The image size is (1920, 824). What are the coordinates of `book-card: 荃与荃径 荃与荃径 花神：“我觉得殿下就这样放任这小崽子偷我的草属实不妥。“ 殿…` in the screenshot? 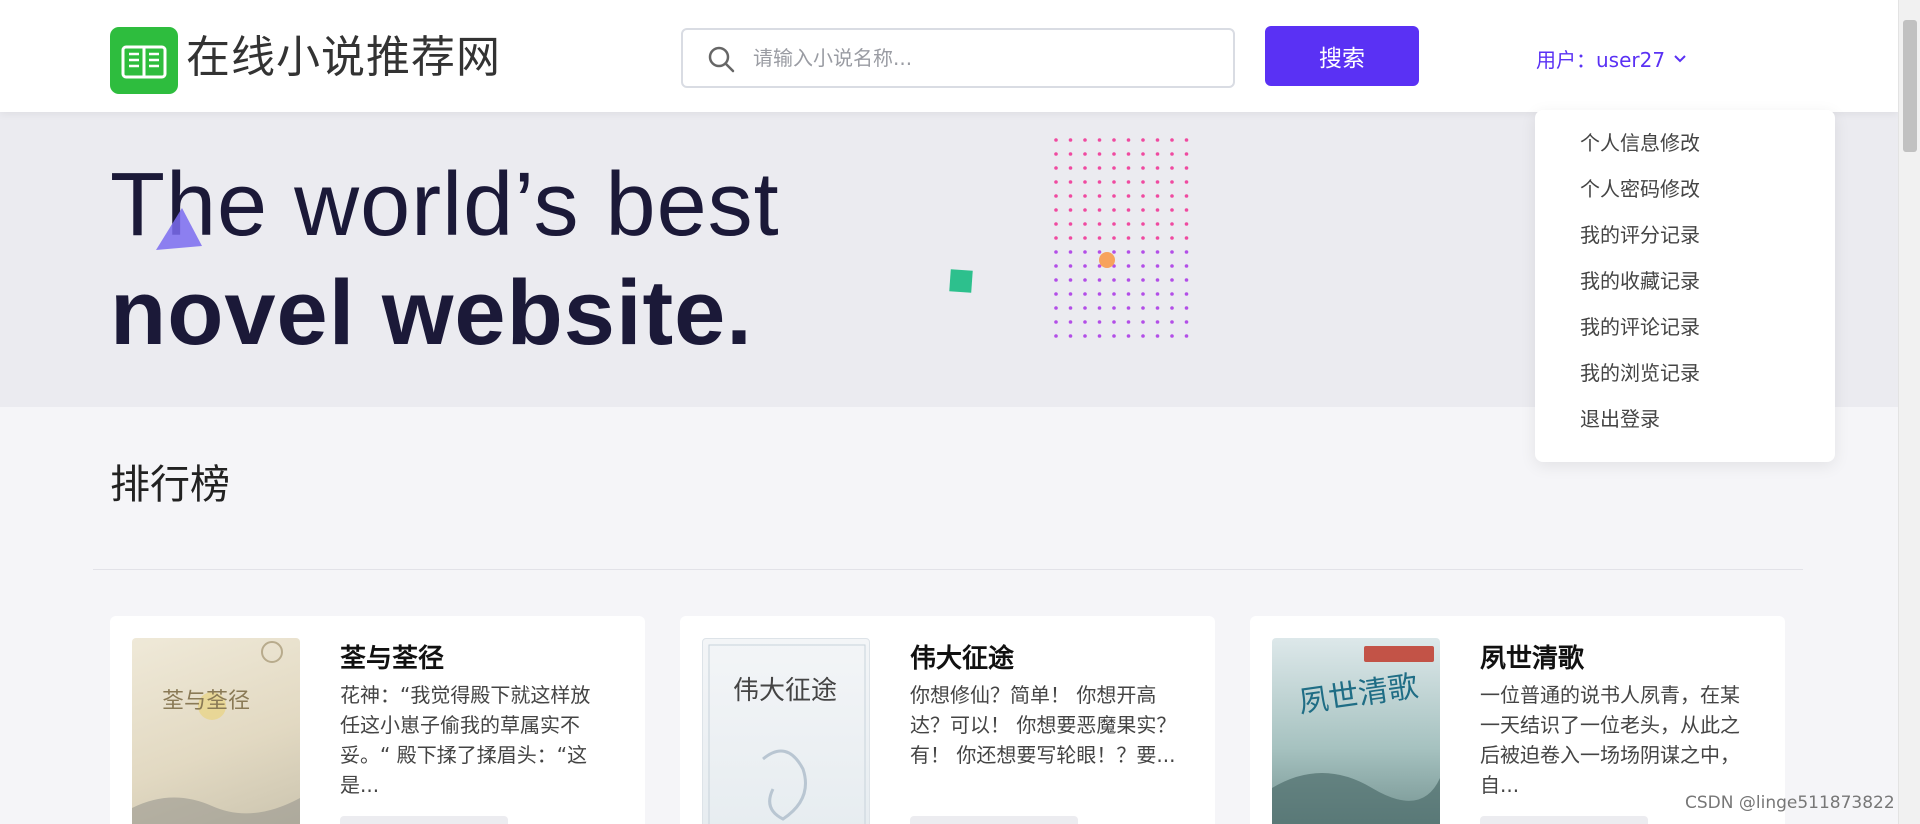 It's located at (377, 720).